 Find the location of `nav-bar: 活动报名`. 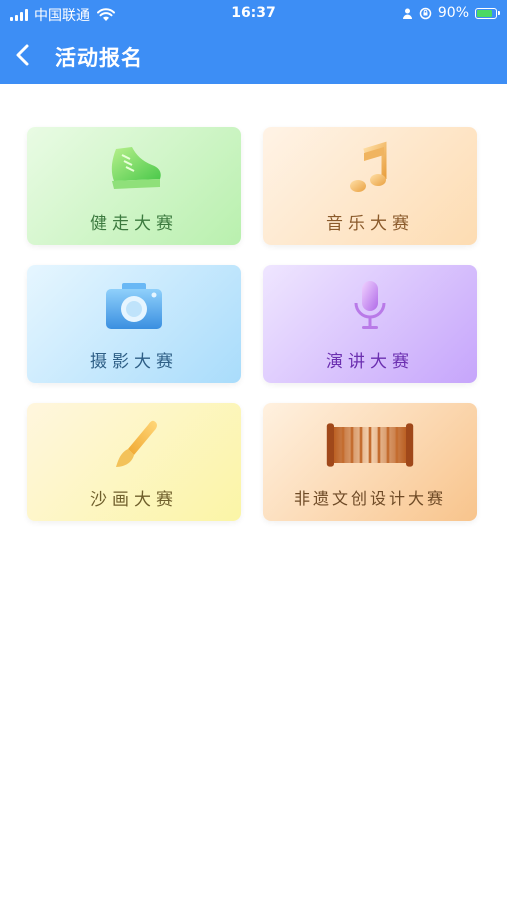

nav-bar: 活动报名 is located at coordinates (253, 56).